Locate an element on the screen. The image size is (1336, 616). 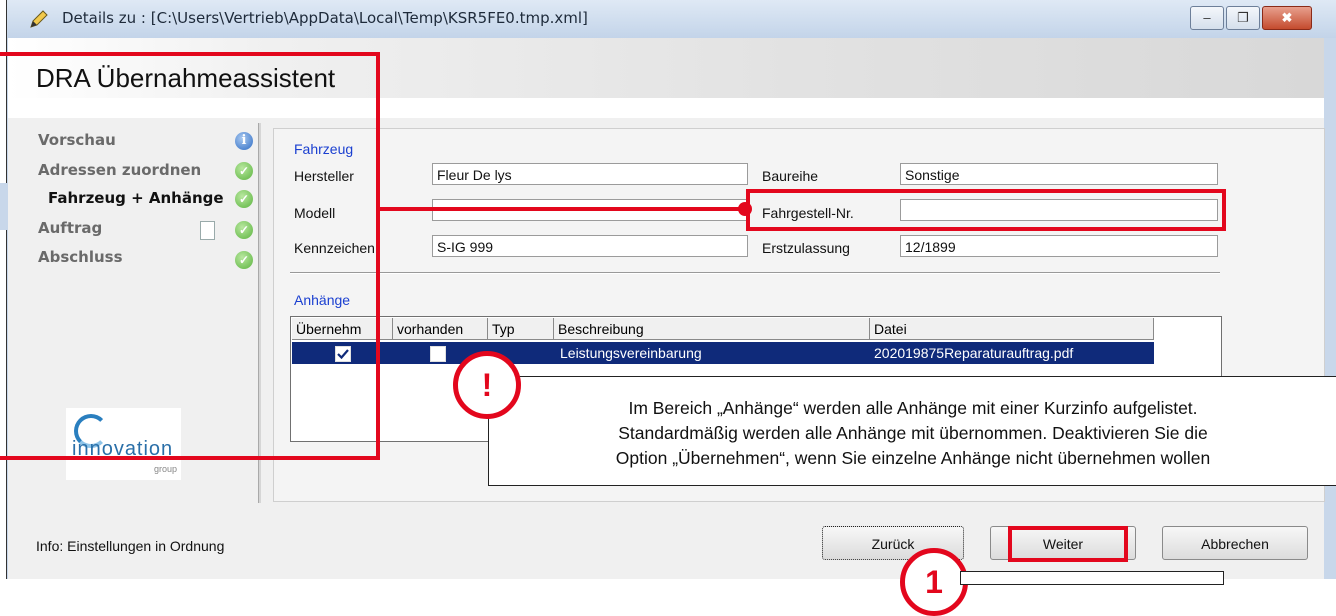
restore-button: ❐ is located at coordinates (1243, 18).